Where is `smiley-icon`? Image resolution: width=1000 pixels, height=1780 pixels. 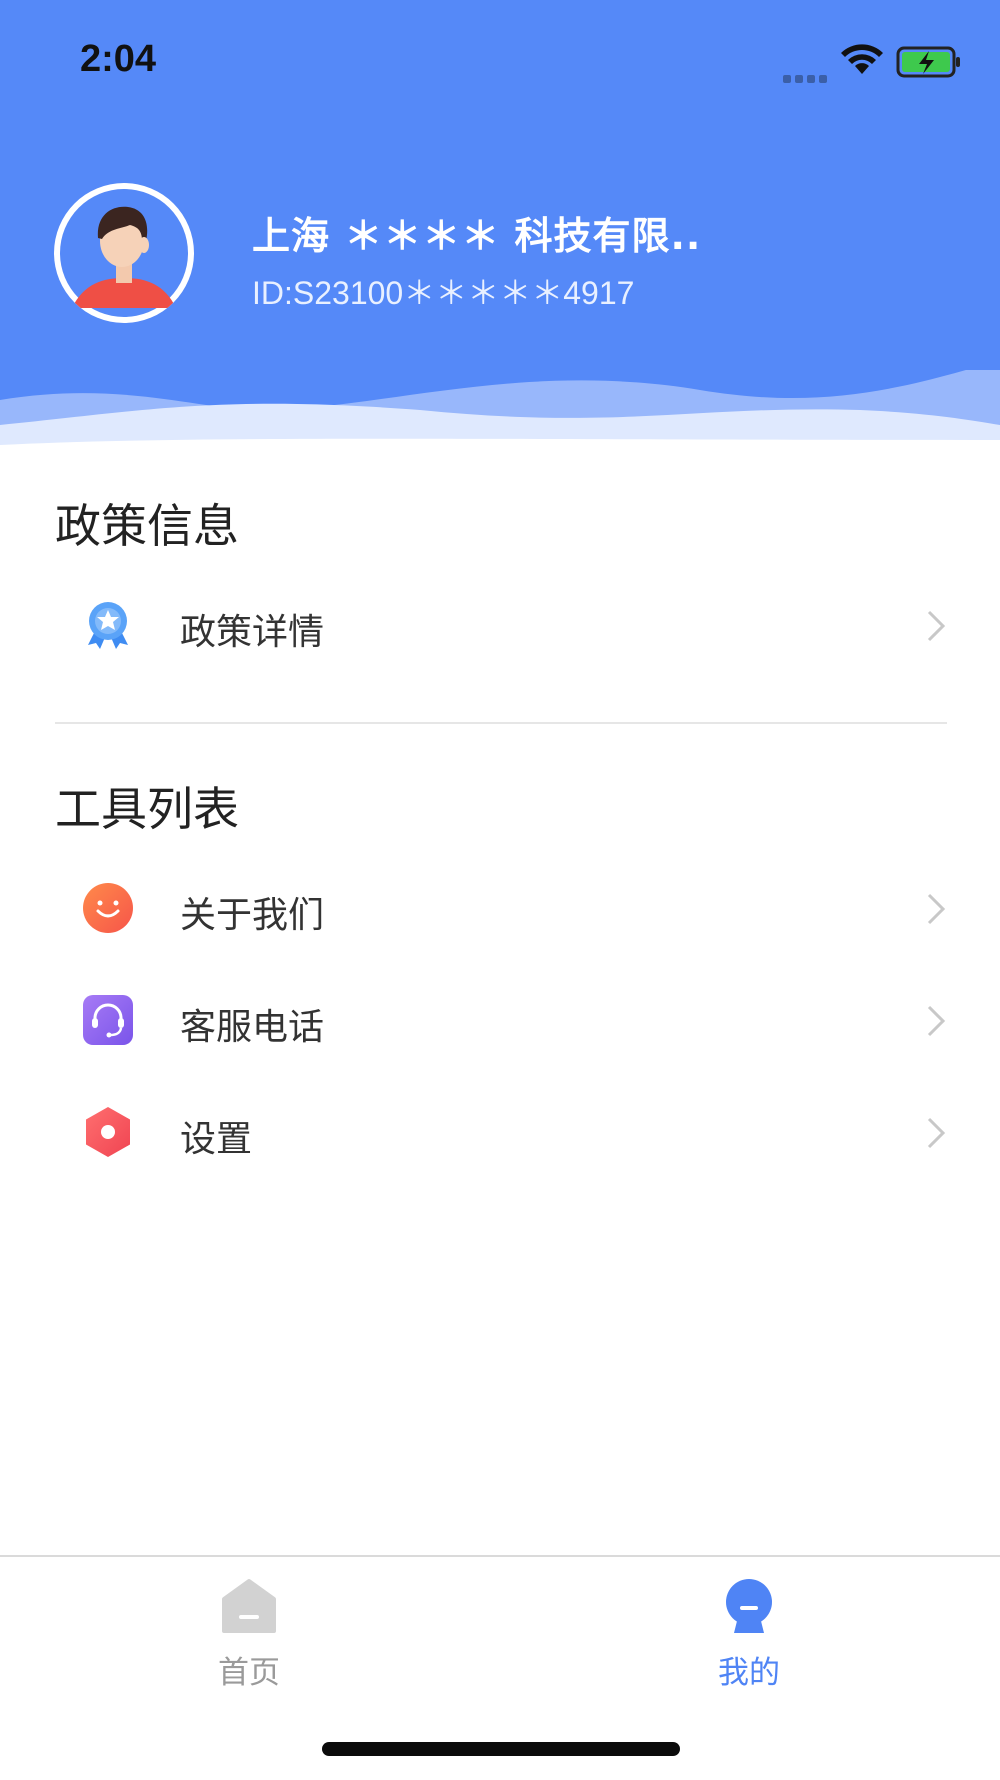 smiley-icon is located at coordinates (108, 908).